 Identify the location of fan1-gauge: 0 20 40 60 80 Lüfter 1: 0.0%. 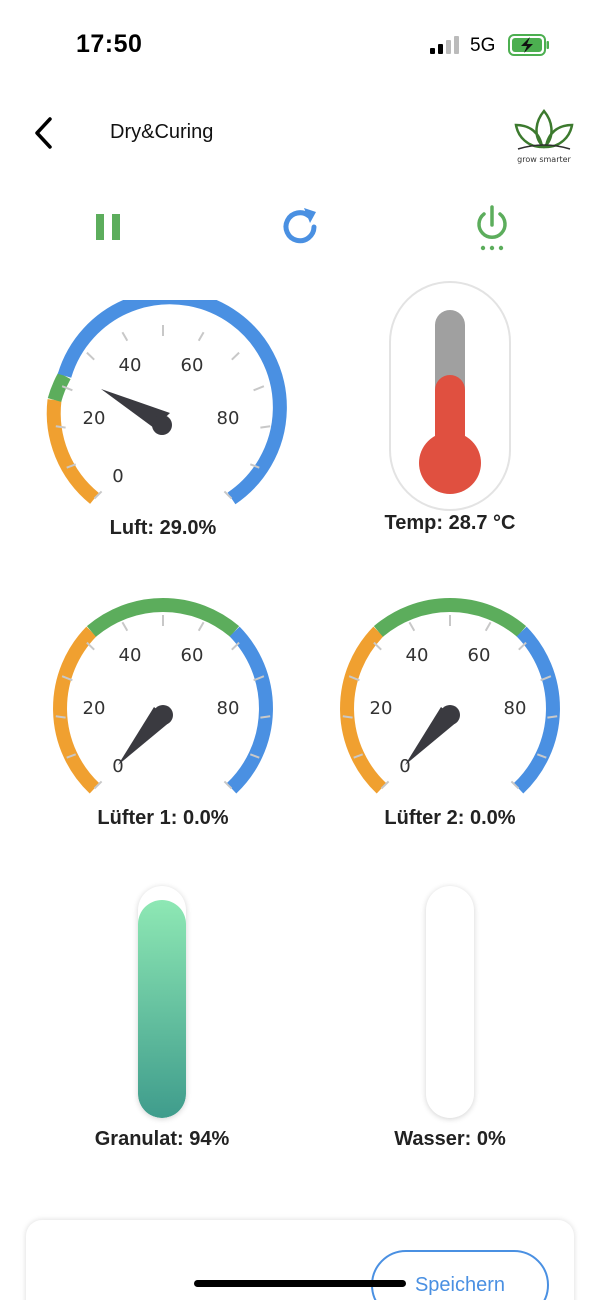
(163, 709).